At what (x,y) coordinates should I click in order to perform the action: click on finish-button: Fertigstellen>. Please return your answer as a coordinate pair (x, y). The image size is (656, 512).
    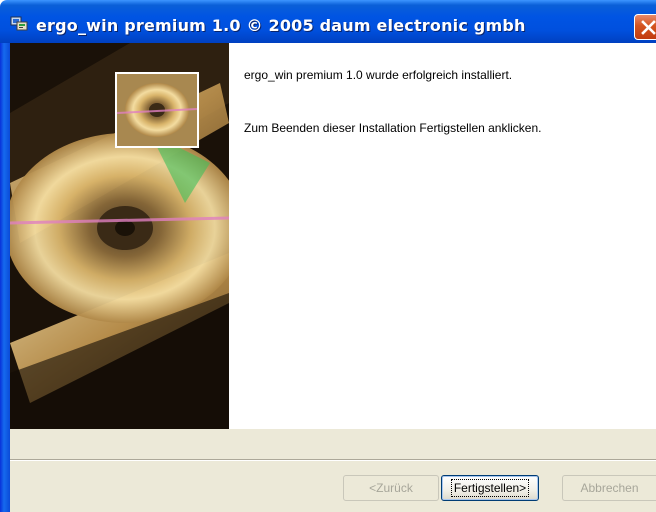
    Looking at the image, I should click on (490, 488).